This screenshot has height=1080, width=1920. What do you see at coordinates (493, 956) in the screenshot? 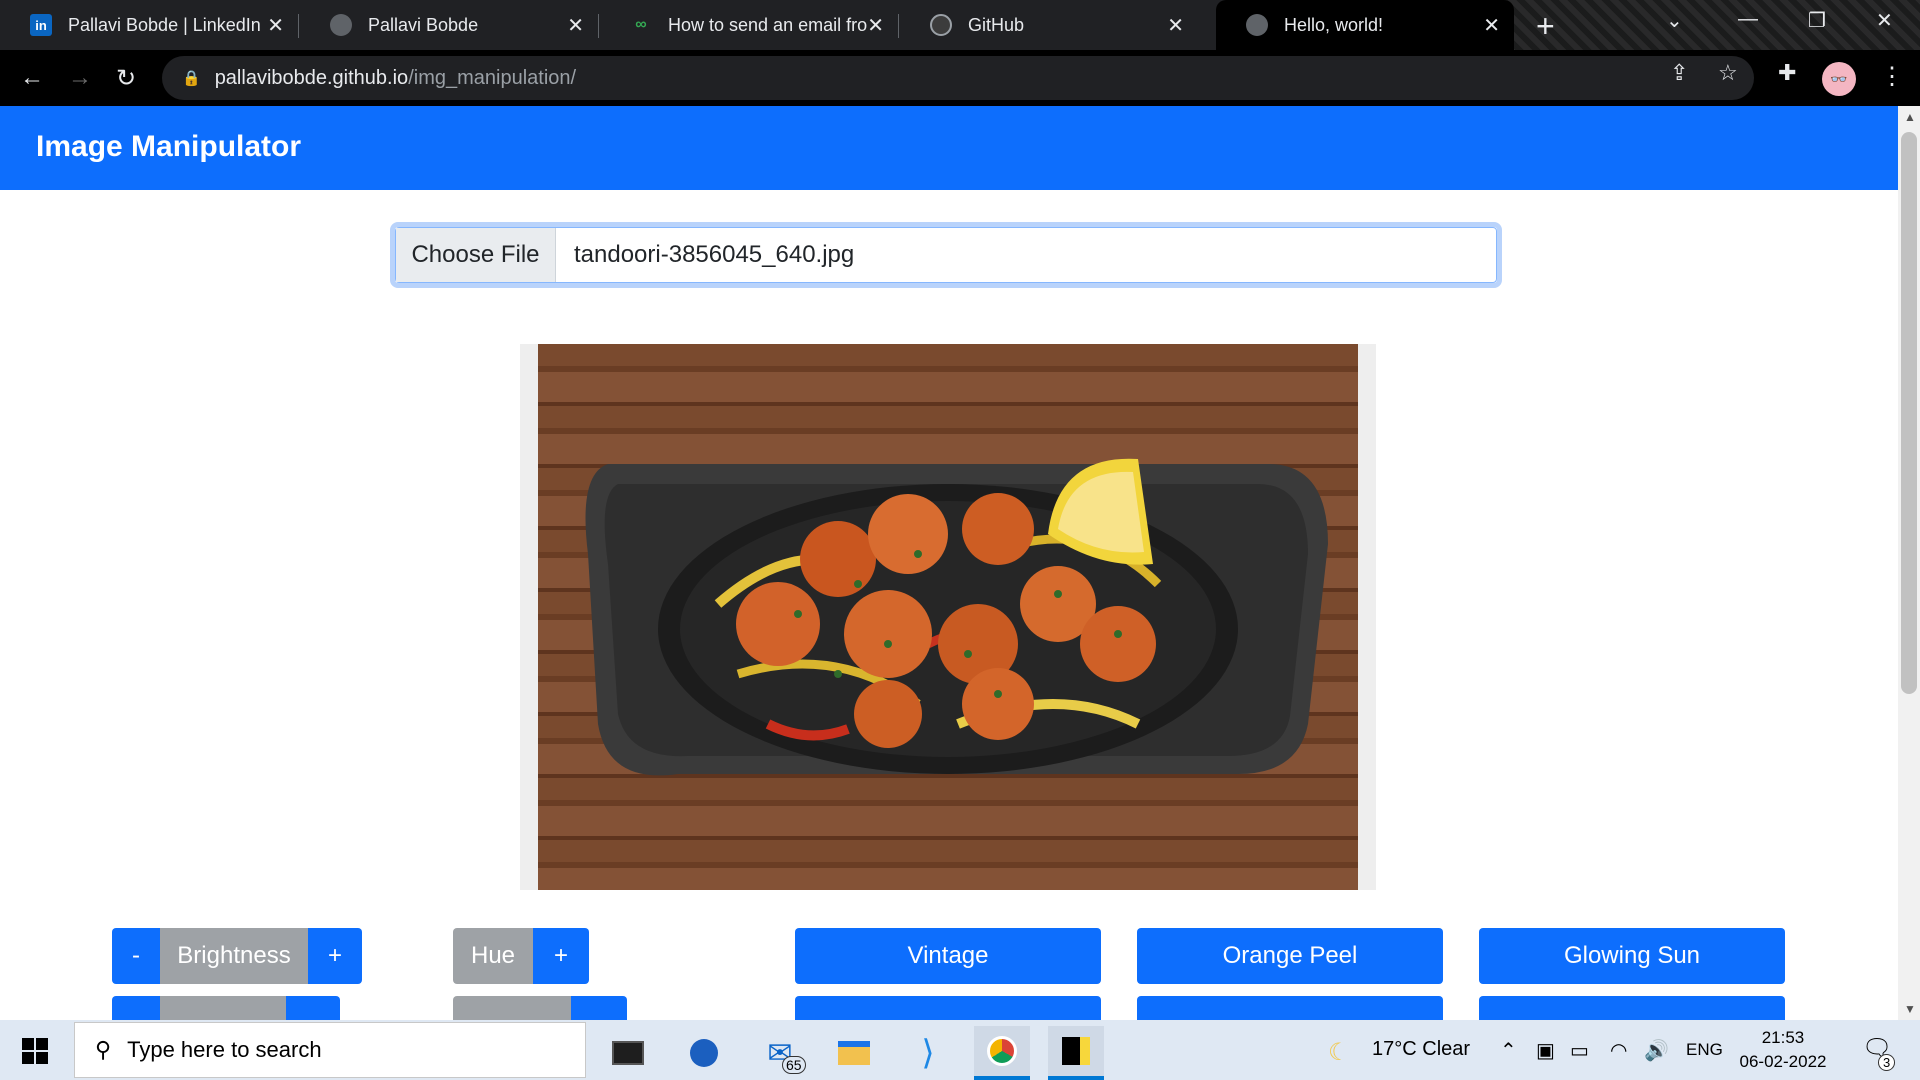
I see `hue-label: Hue` at bounding box center [493, 956].